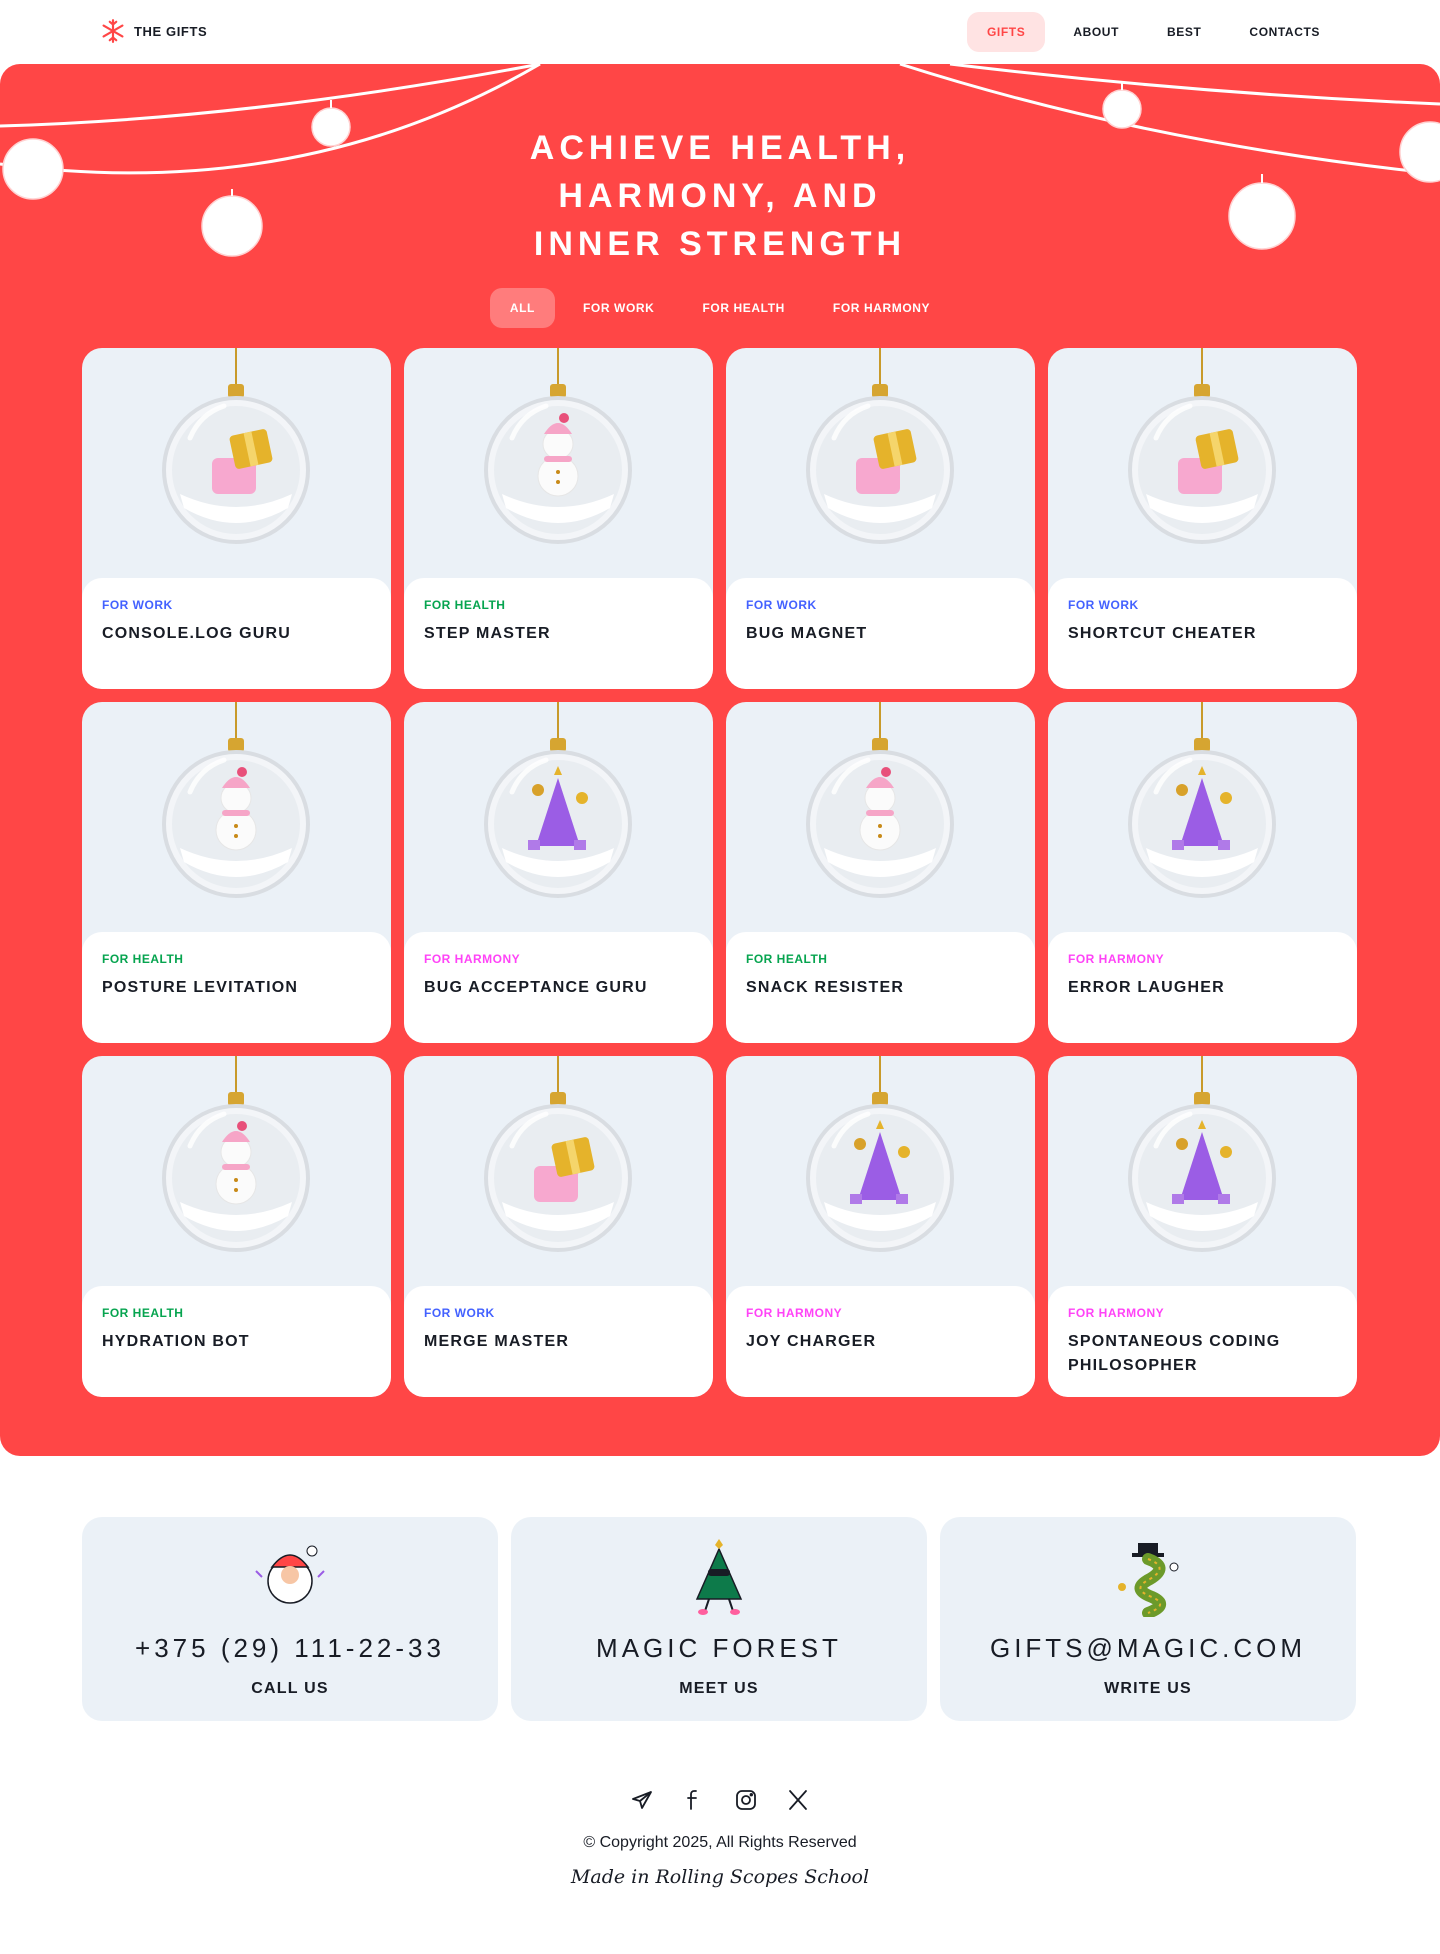 This screenshot has height=1954, width=1440. I want to click on gift-card: FOR WORK SHORTCUT CHEATER, so click(1202, 518).